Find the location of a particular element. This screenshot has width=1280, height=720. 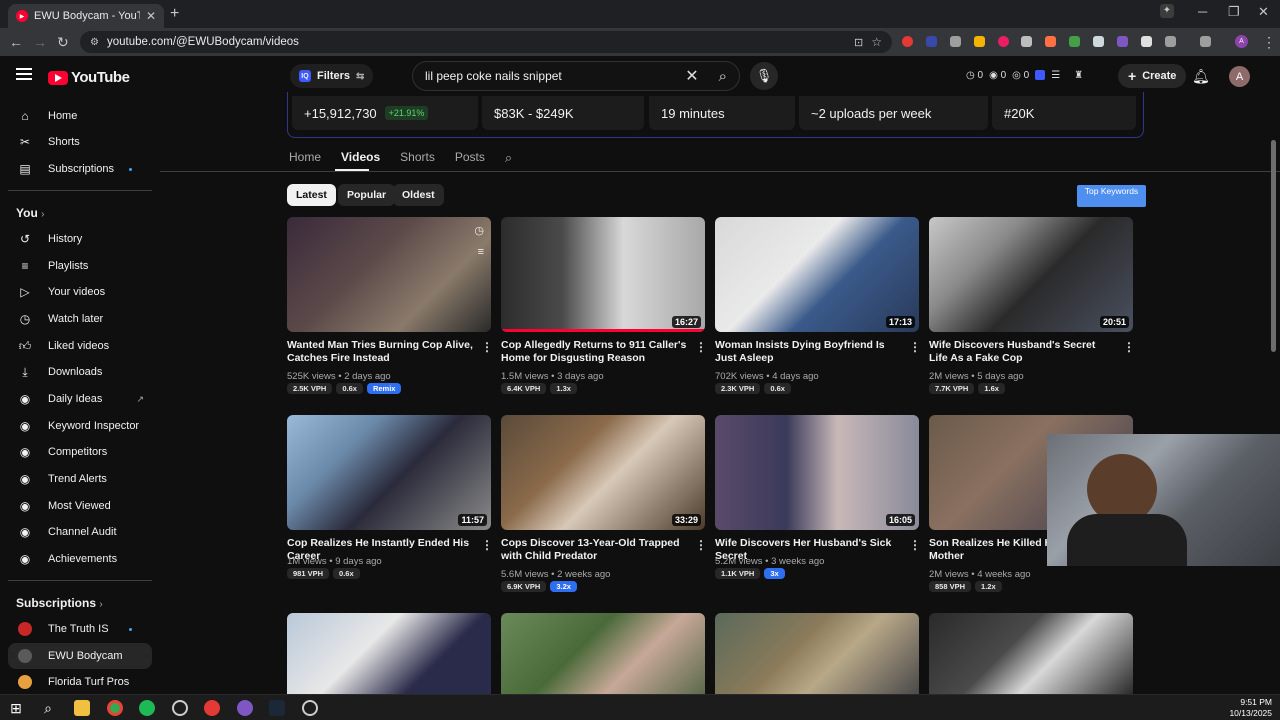

create-button: + Create is located at coordinates (1152, 76).